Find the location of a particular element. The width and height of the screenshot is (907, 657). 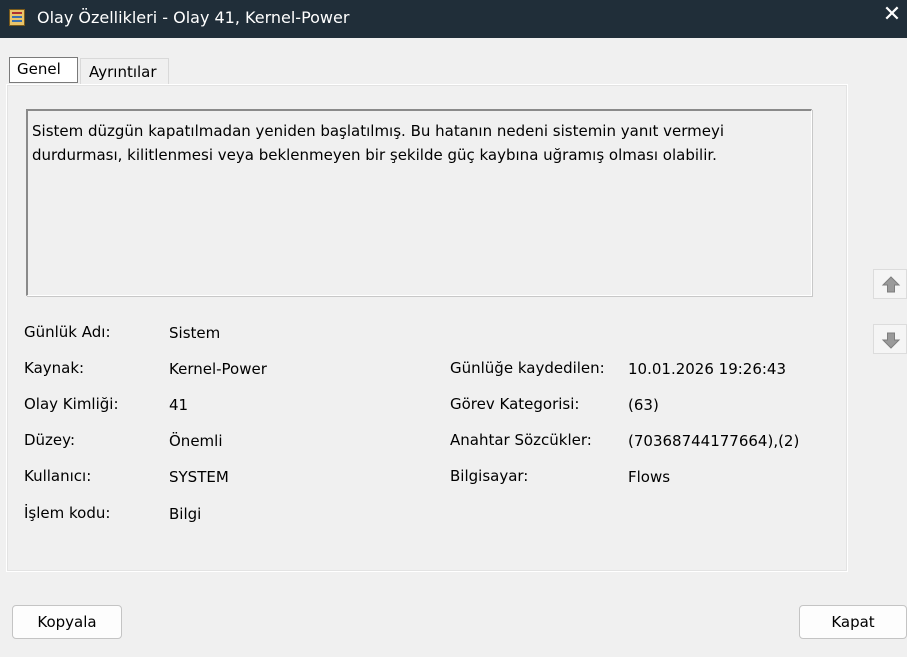

window-title: Olay Özellikleri - Olay 41, Kernel-Power is located at coordinates (193, 17).